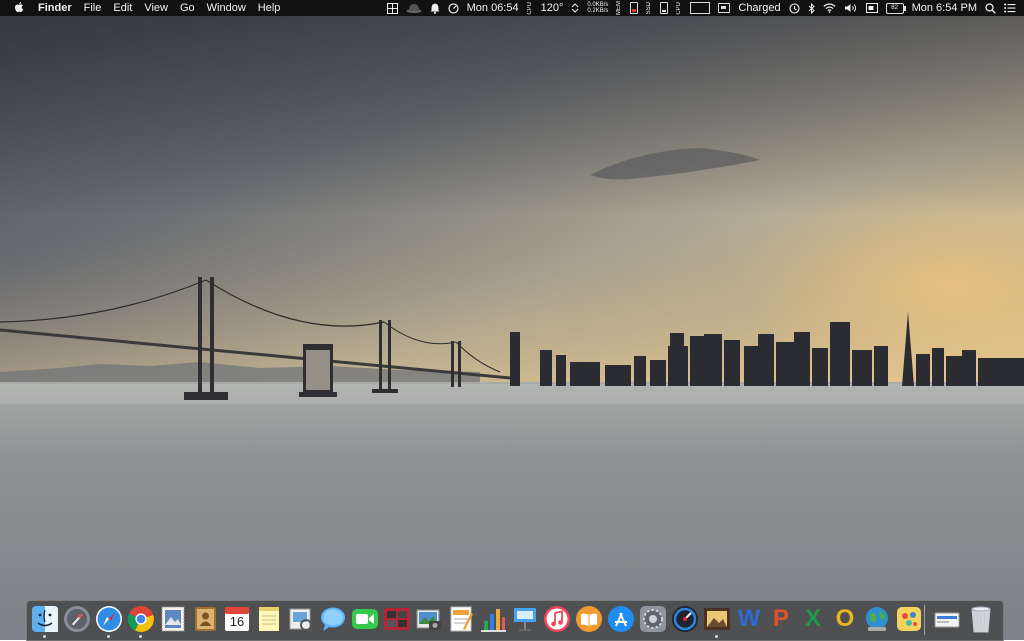 This screenshot has height=641, width=1024. What do you see at coordinates (269, 8) in the screenshot?
I see `menu-help: Help` at bounding box center [269, 8].